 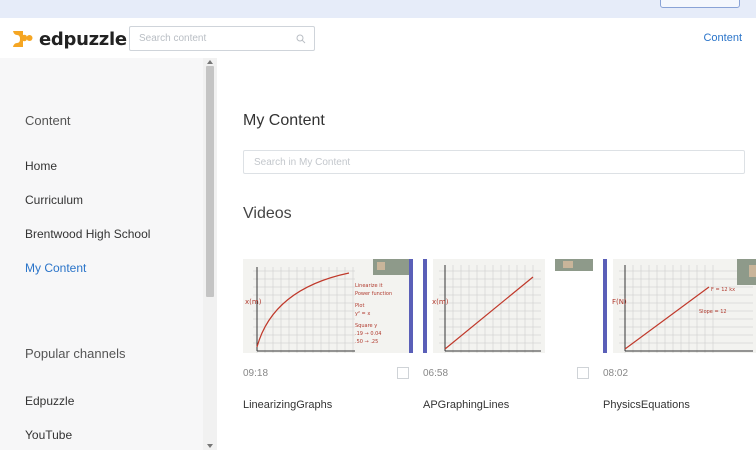 I want to click on content-nav-link: Content, so click(x=722, y=38).